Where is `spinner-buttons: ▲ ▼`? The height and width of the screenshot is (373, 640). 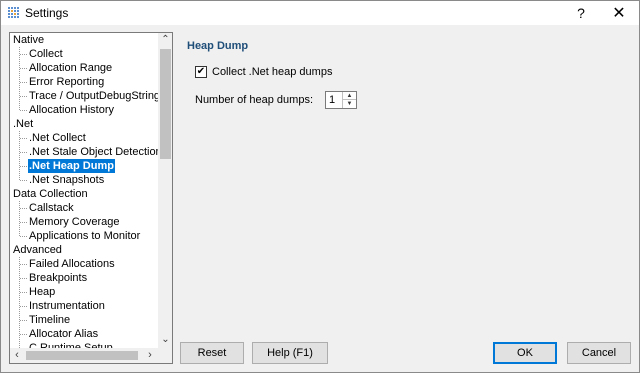
spinner-buttons: ▲ ▼ is located at coordinates (349, 100).